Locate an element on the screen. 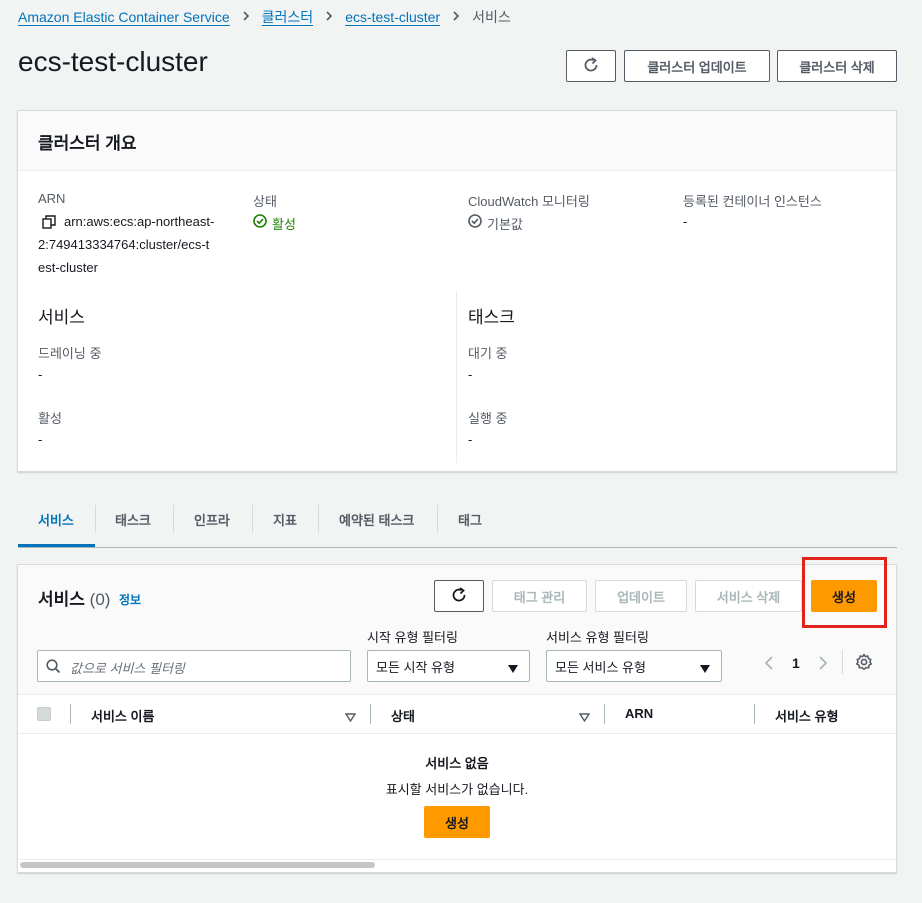 The width and height of the screenshot is (922, 903). gear-icon is located at coordinates (864, 664).